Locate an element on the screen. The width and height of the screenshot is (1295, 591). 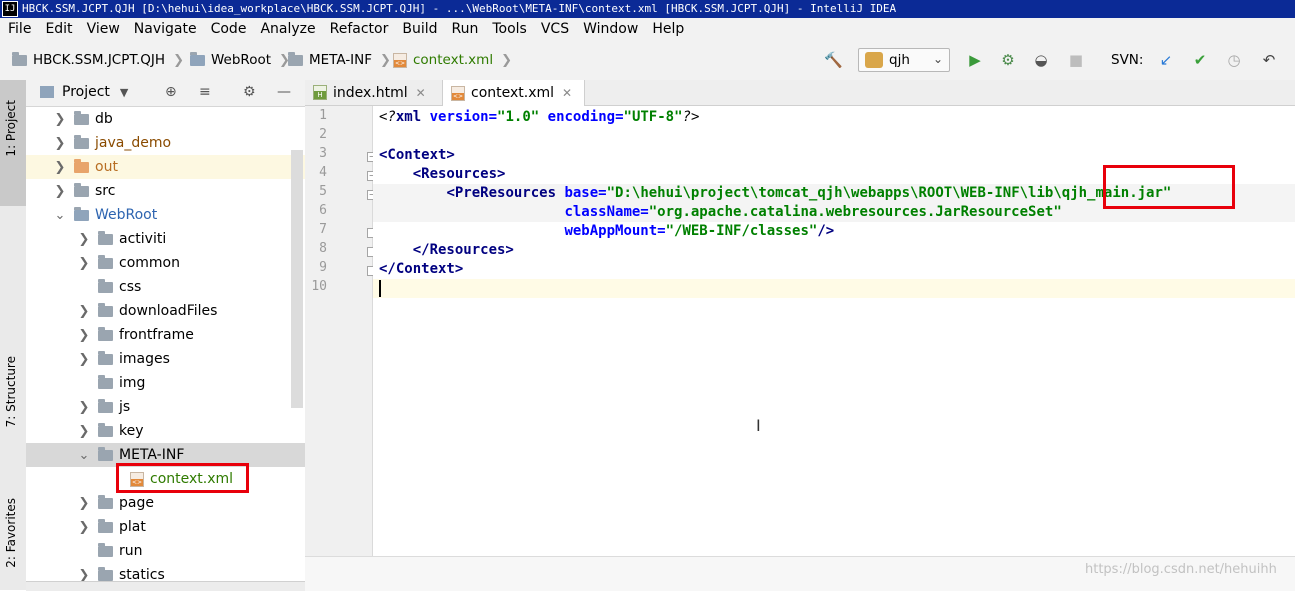
tag-context-open: <Context> is located at coordinates (417, 155).